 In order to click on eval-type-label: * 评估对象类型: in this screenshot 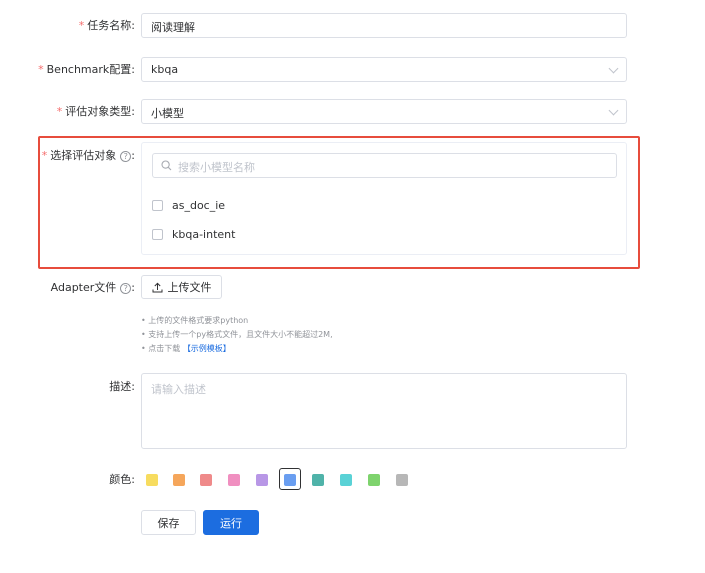, I will do `click(95, 111)`.